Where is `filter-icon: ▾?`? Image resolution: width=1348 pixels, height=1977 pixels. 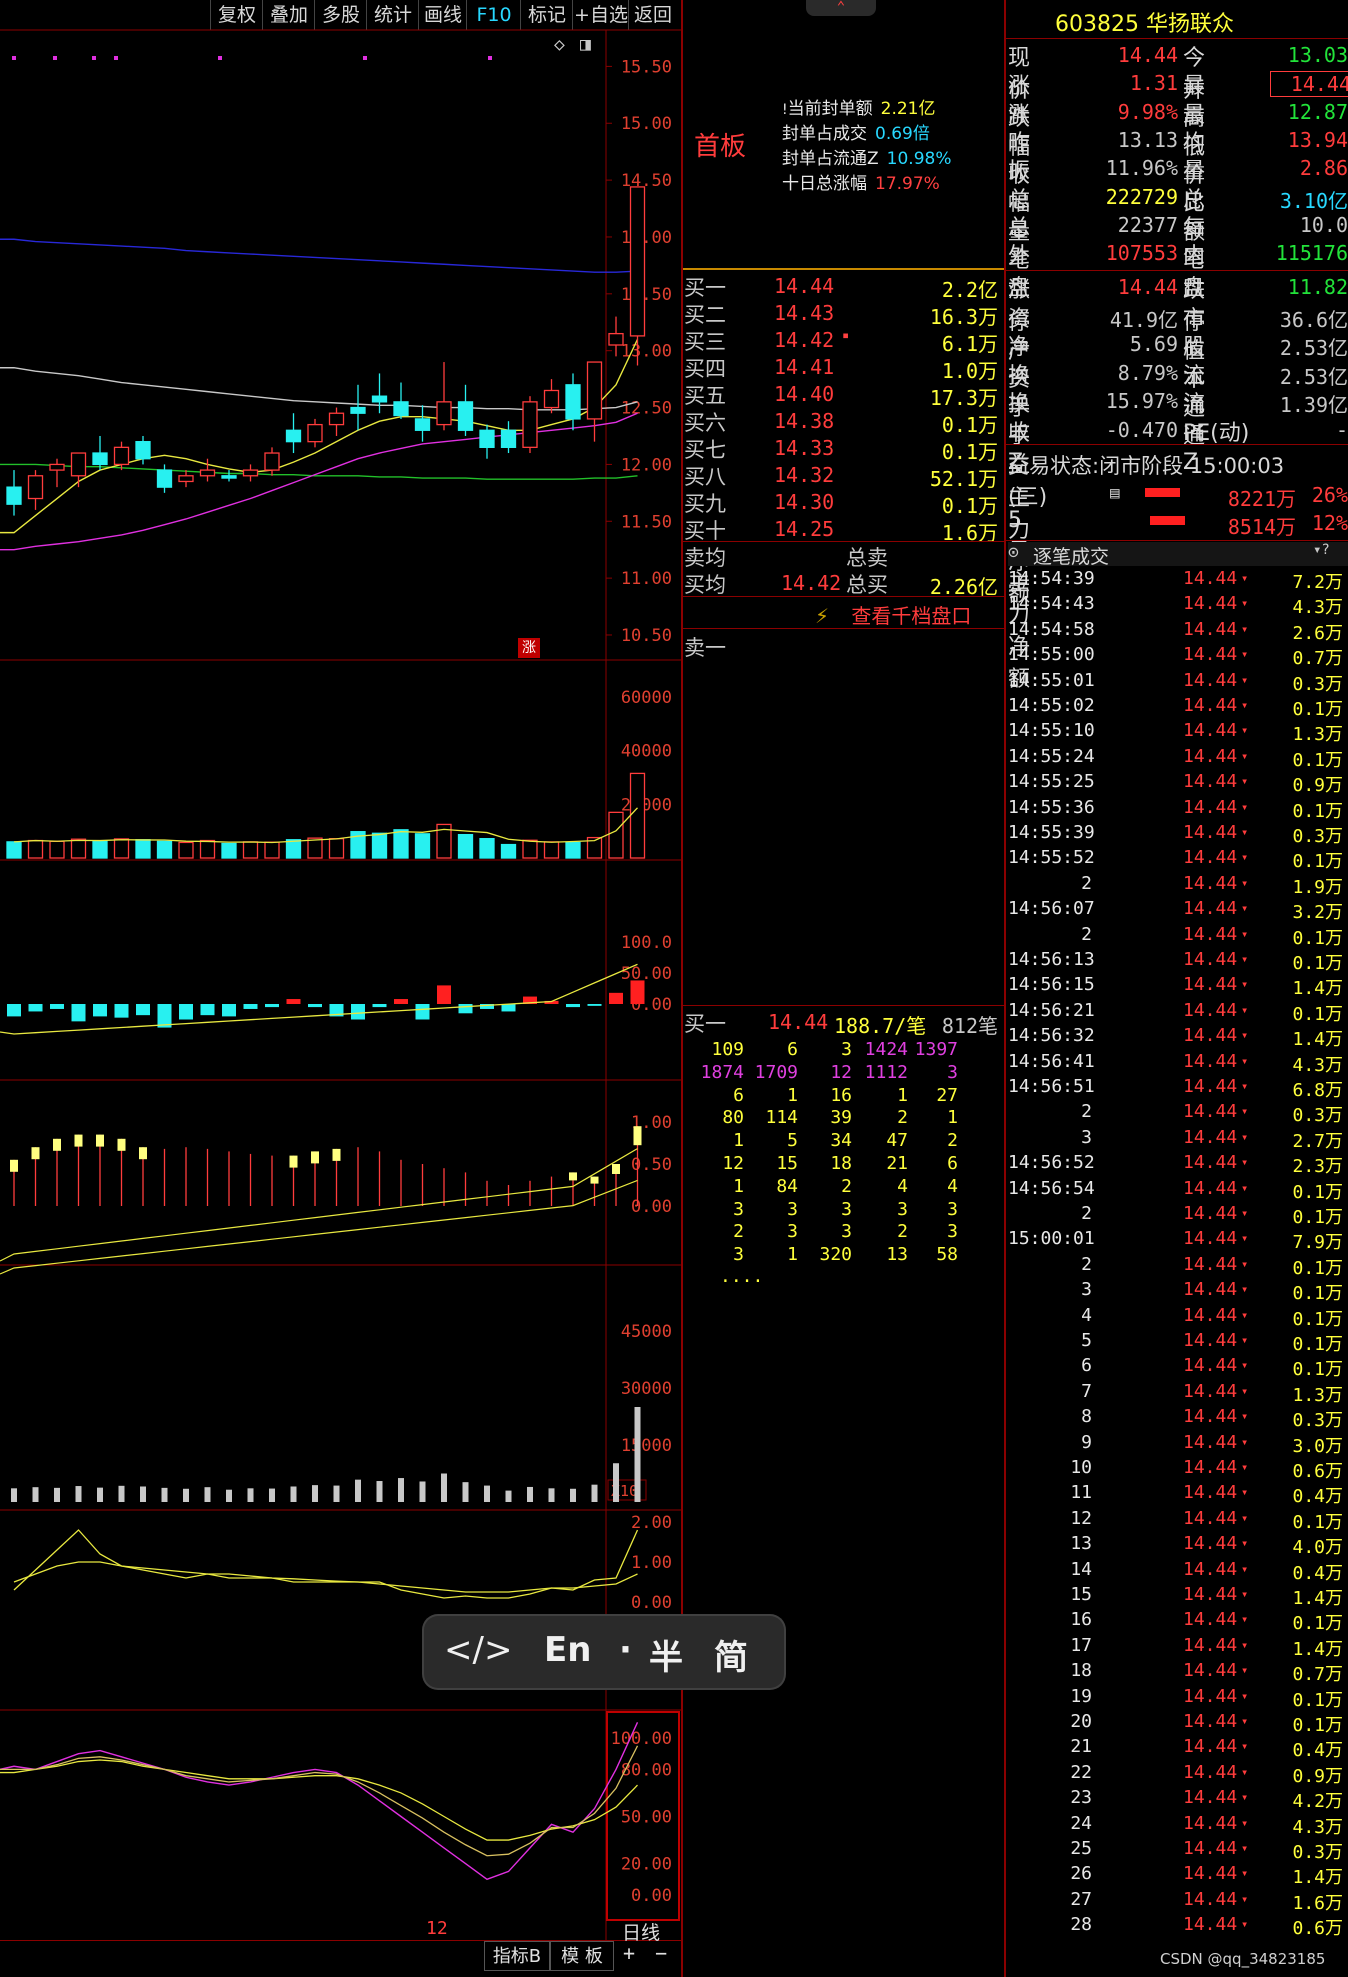
filter-icon: ▾? is located at coordinates (1321, 550).